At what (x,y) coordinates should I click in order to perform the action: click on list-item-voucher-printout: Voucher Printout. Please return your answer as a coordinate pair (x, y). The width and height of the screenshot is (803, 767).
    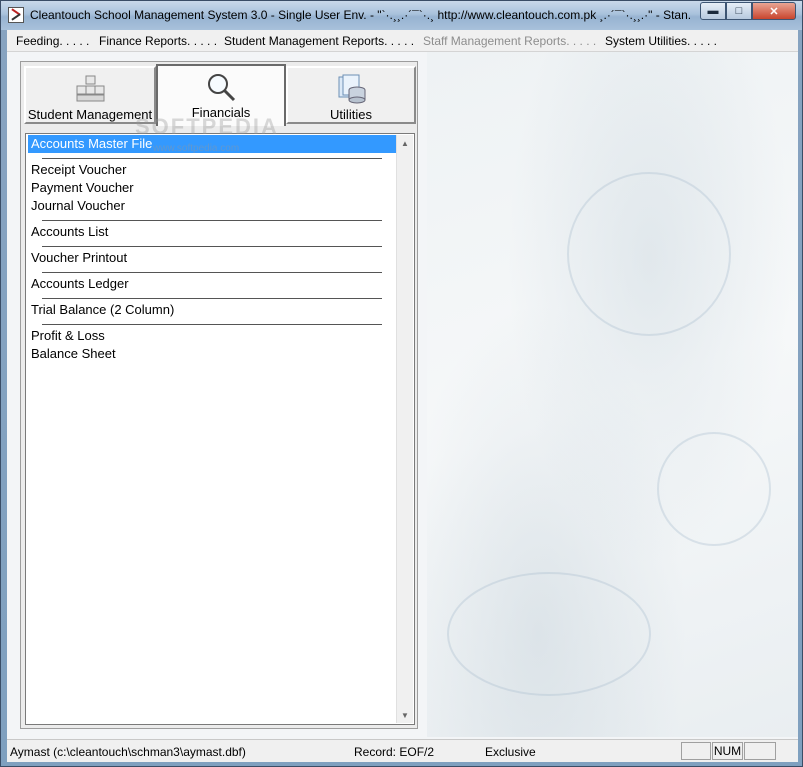
    Looking at the image, I should click on (79, 257).